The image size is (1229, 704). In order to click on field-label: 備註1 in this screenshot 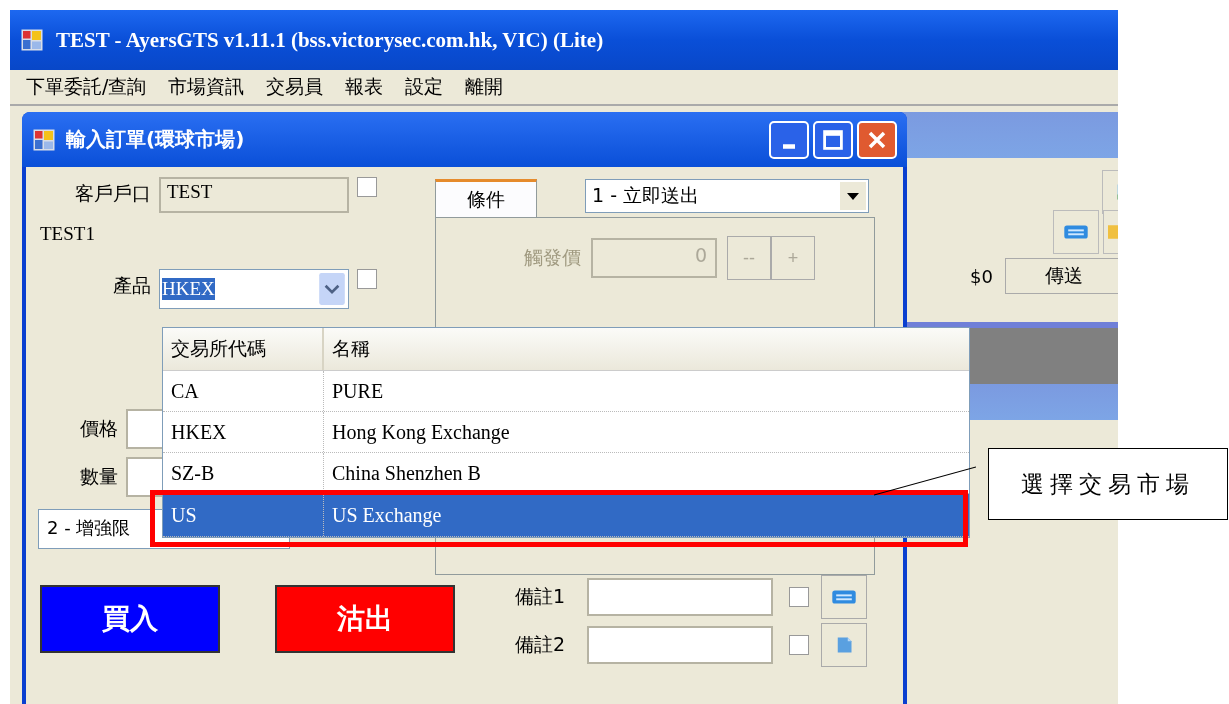, I will do `click(541, 596)`.